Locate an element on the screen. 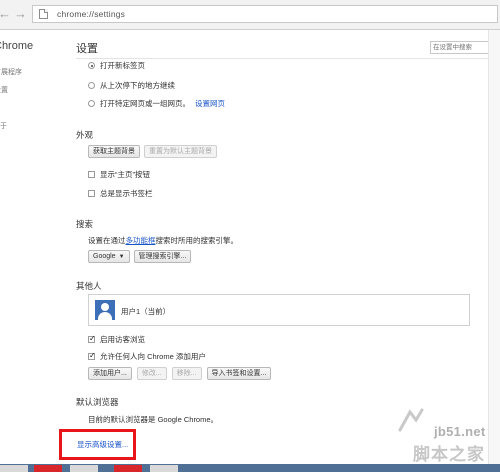 The height and width of the screenshot is (472, 500). startup-option-new-tab: 打开新标签页 is located at coordinates (116, 65).